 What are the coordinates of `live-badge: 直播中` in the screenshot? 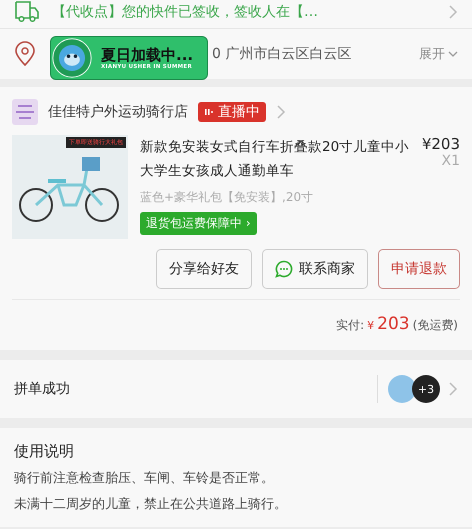 It's located at (232, 112).